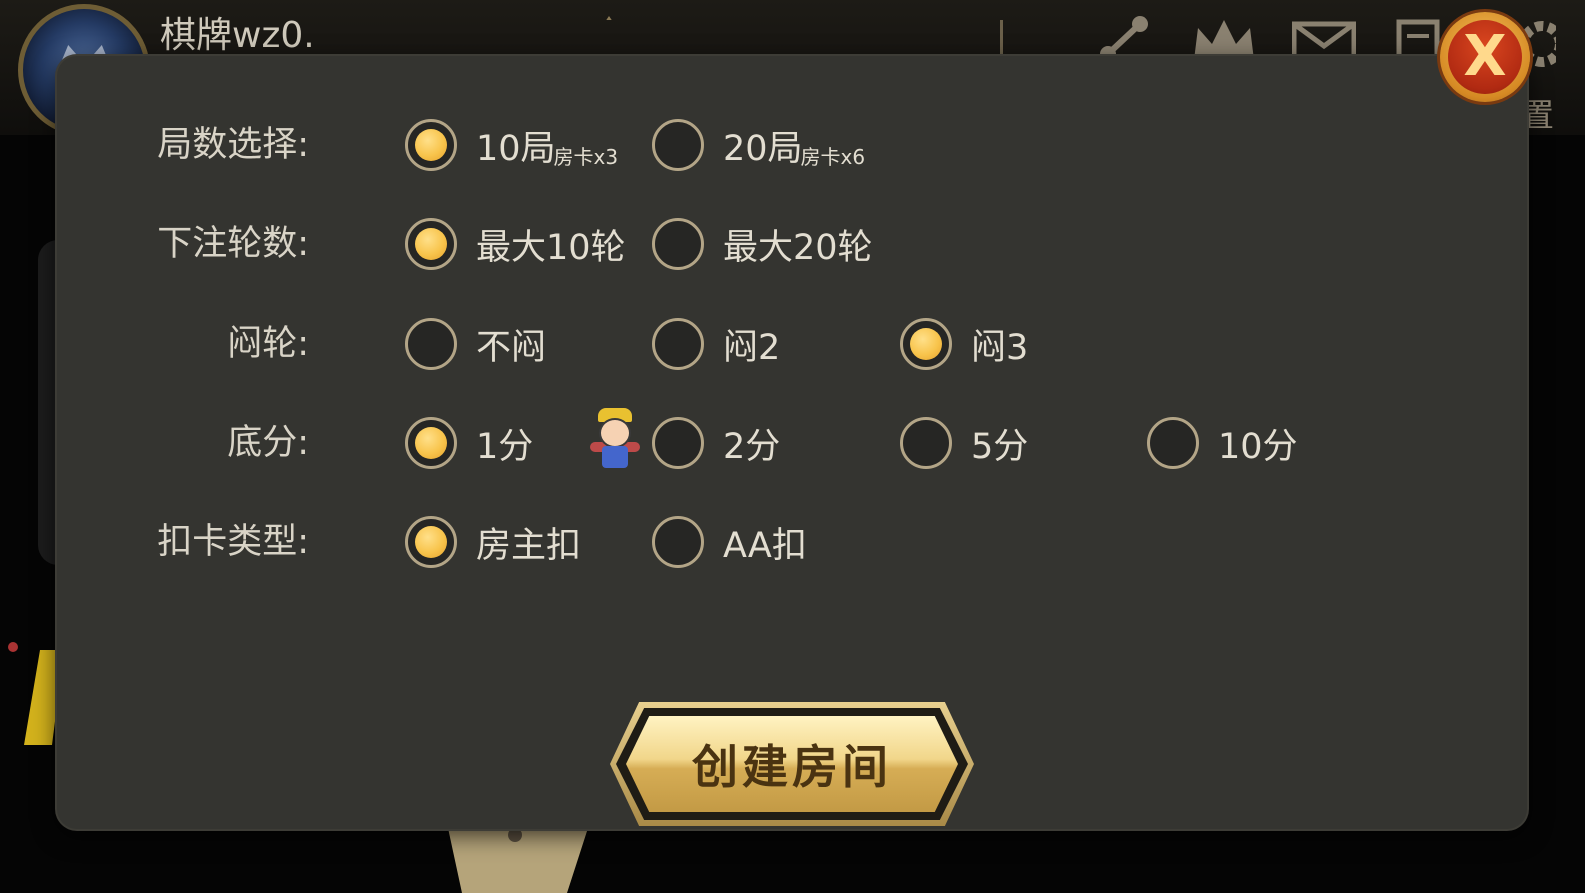 This screenshot has height=893, width=1585. Describe the element at coordinates (752, 347) in the screenshot. I see `option-label: 闷2` at that location.